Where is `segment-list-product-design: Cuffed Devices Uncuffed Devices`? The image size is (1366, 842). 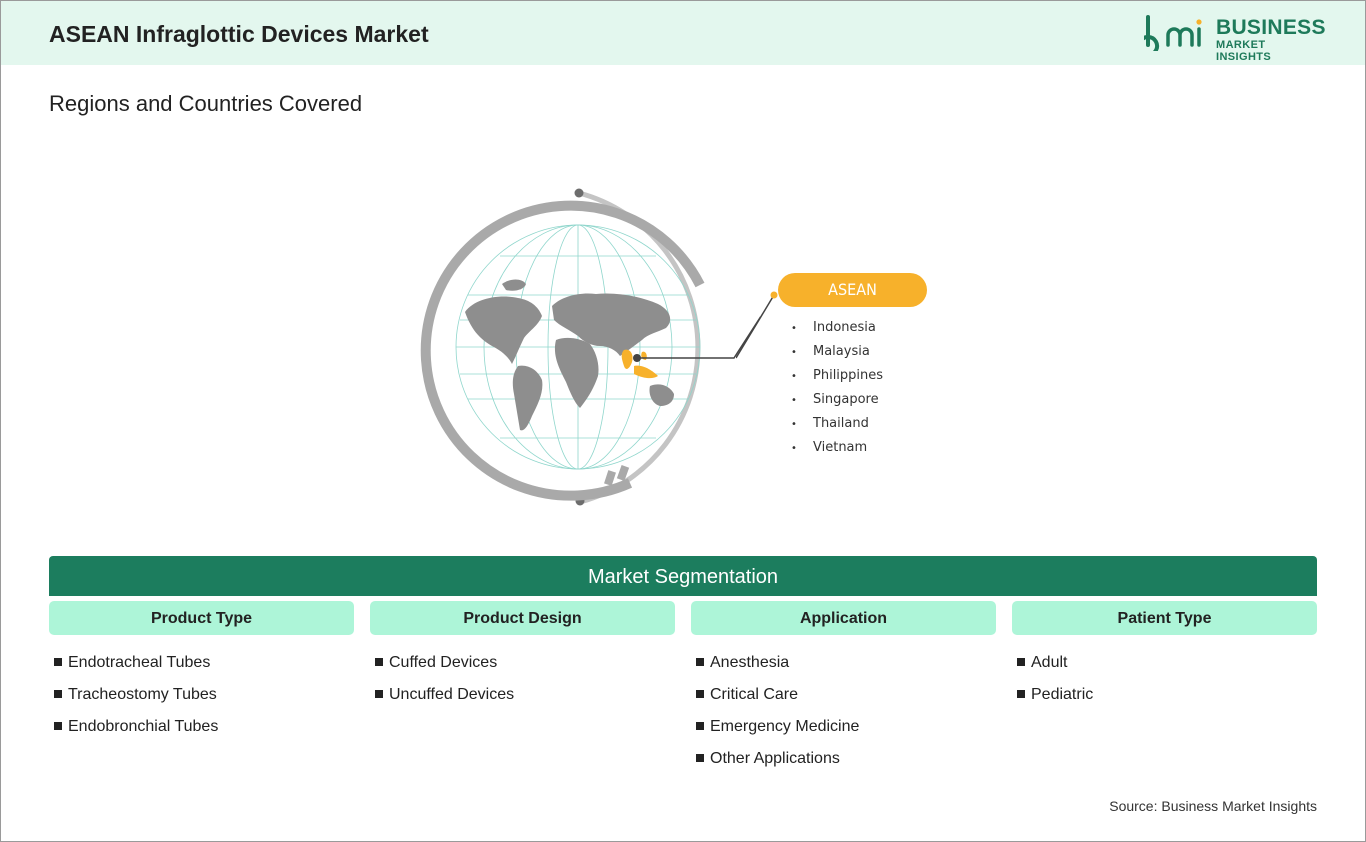
segment-list-product-design: Cuffed Devices Uncuffed Devices is located at coordinates (444, 686).